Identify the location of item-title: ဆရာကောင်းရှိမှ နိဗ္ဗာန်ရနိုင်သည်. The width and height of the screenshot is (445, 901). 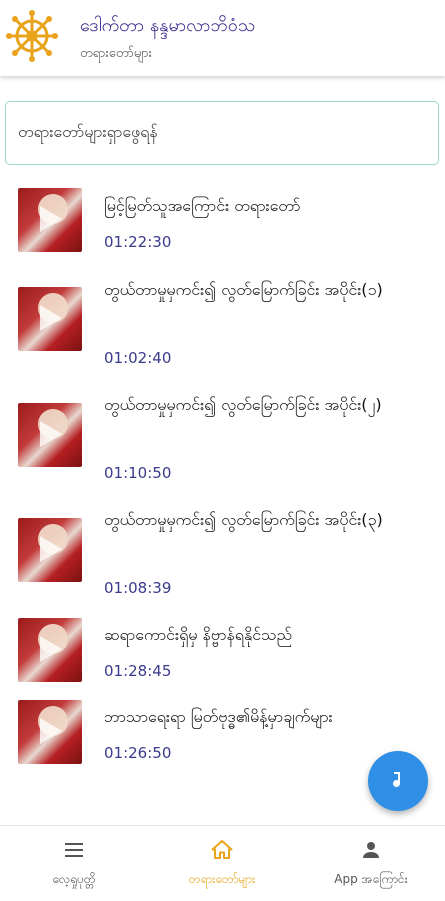
(198, 634).